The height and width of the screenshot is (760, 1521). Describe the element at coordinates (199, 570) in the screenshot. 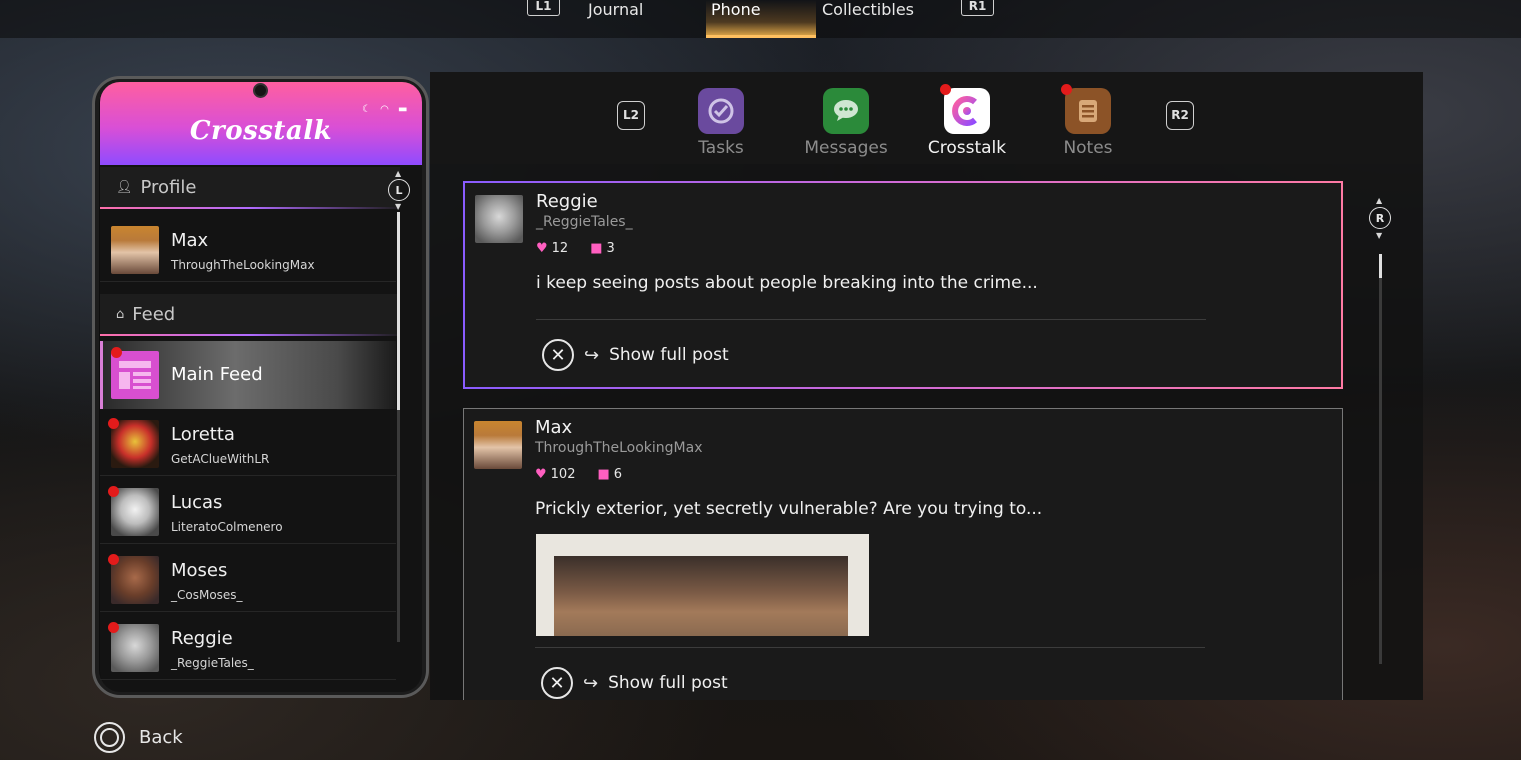

I see `list-item-name: Moses` at that location.